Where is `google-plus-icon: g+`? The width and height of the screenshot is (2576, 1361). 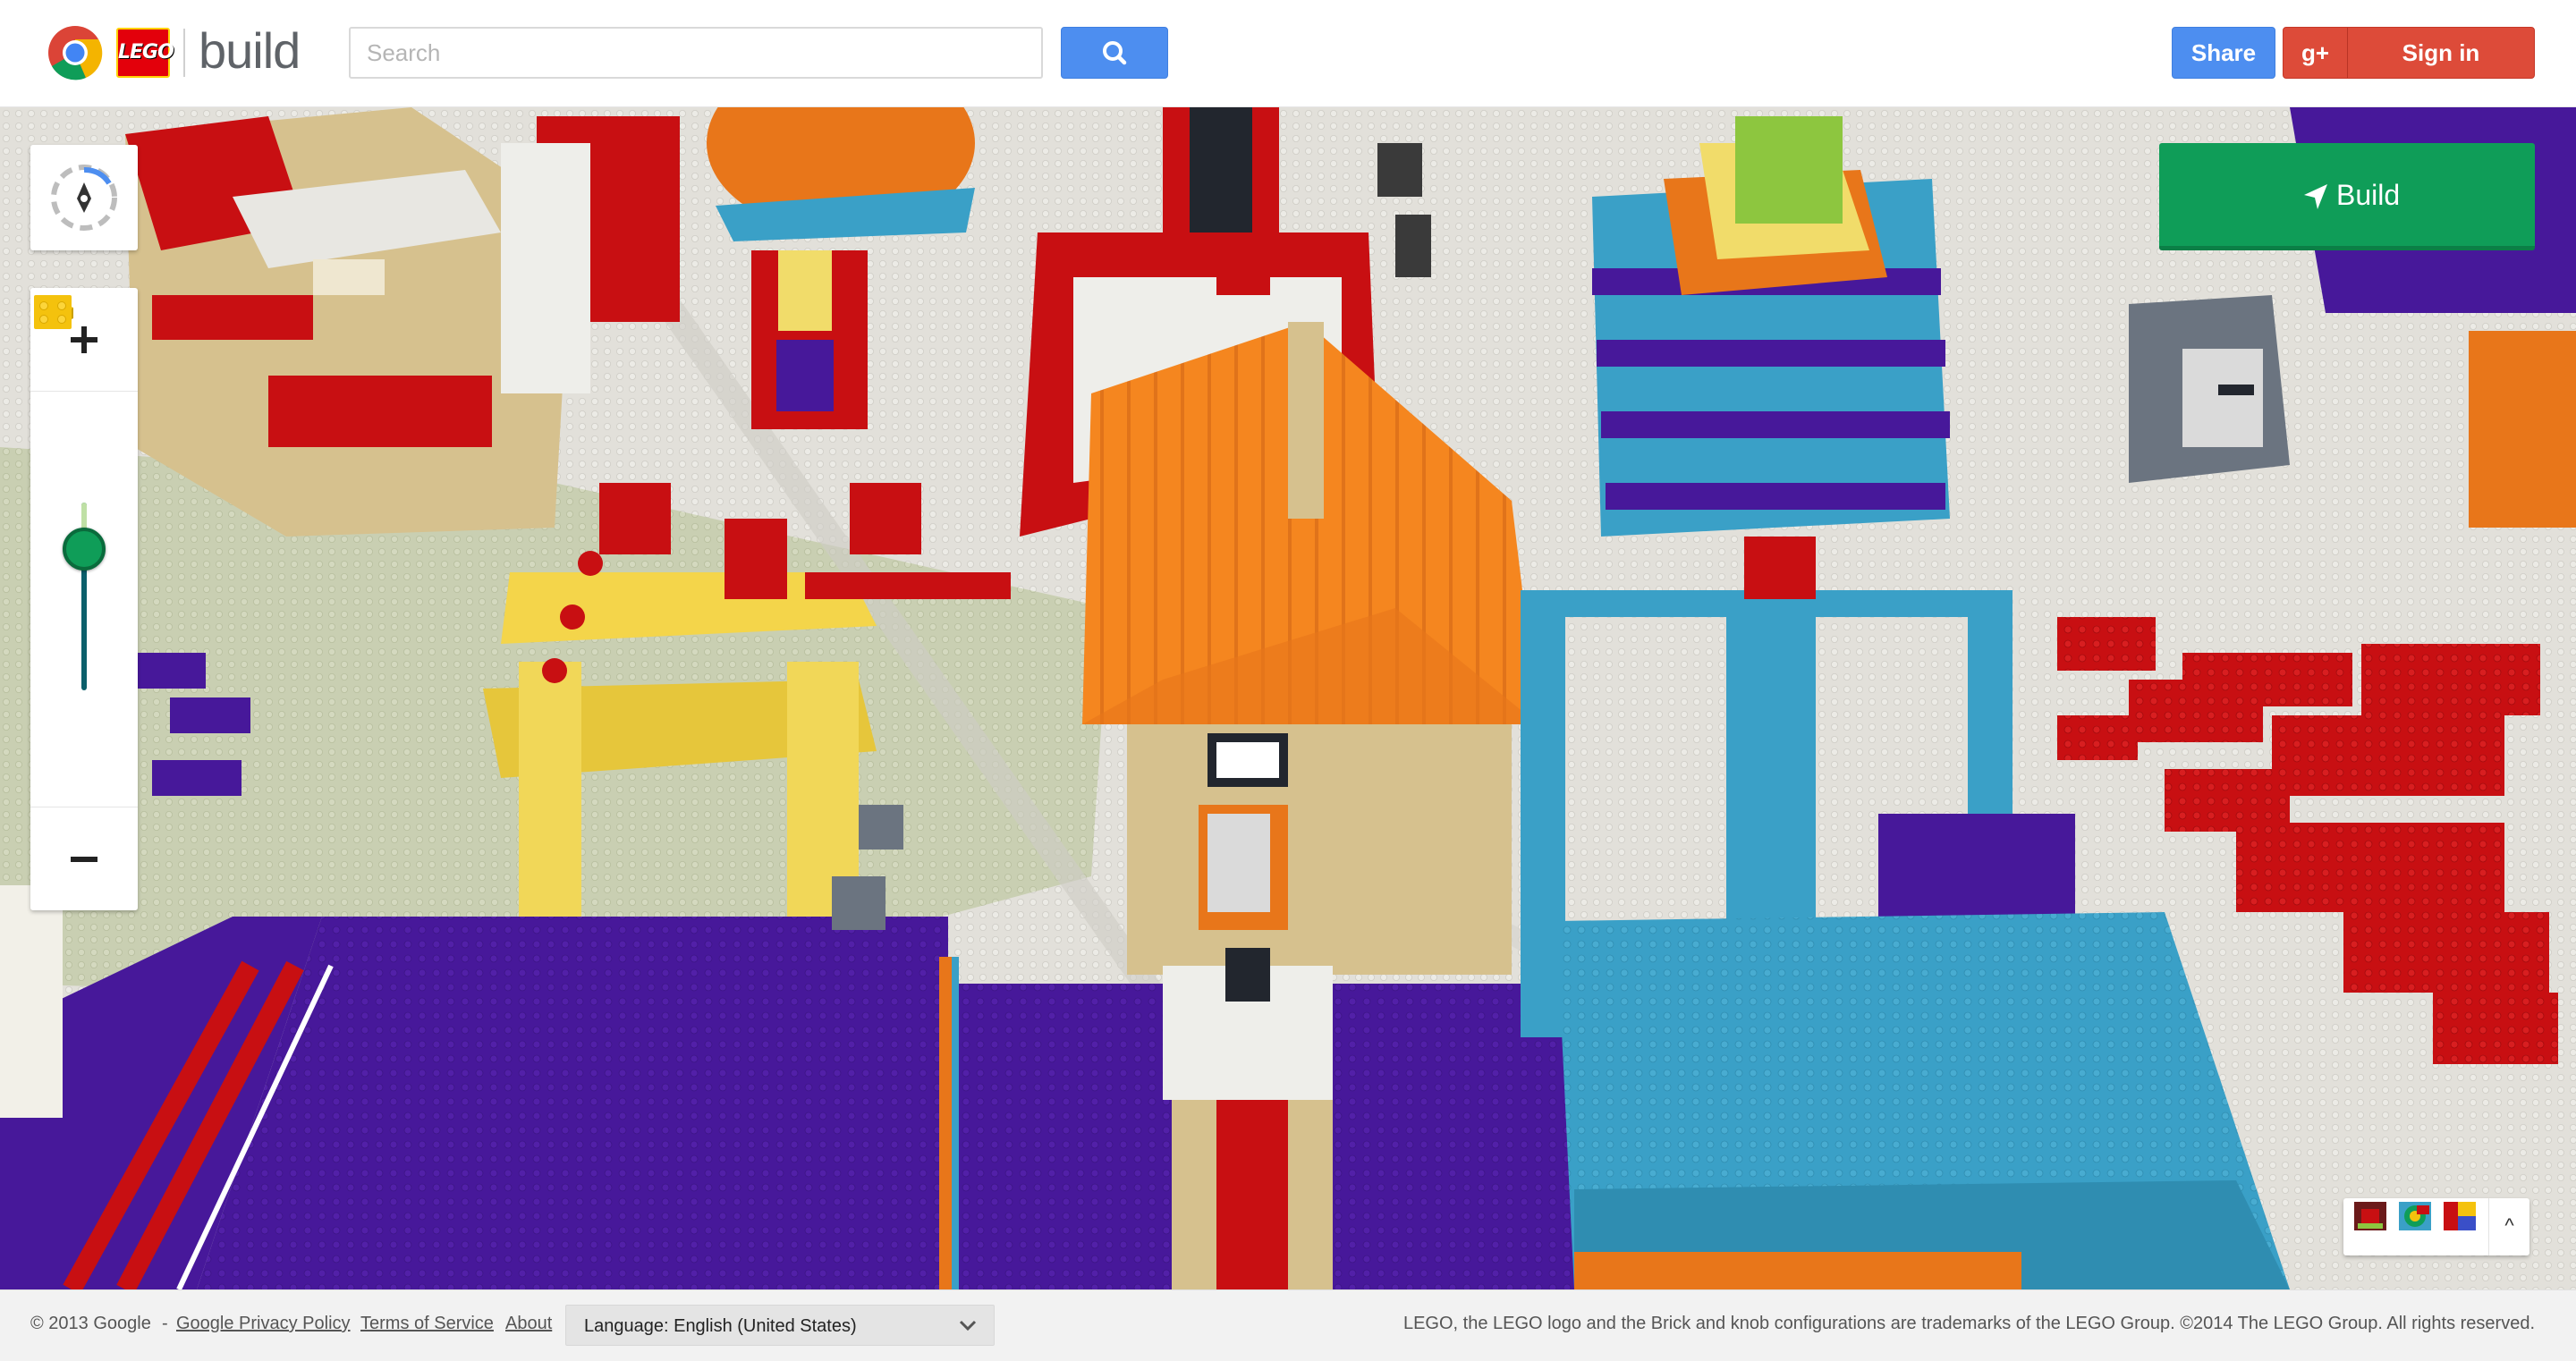 google-plus-icon: g+ is located at coordinates (2316, 53).